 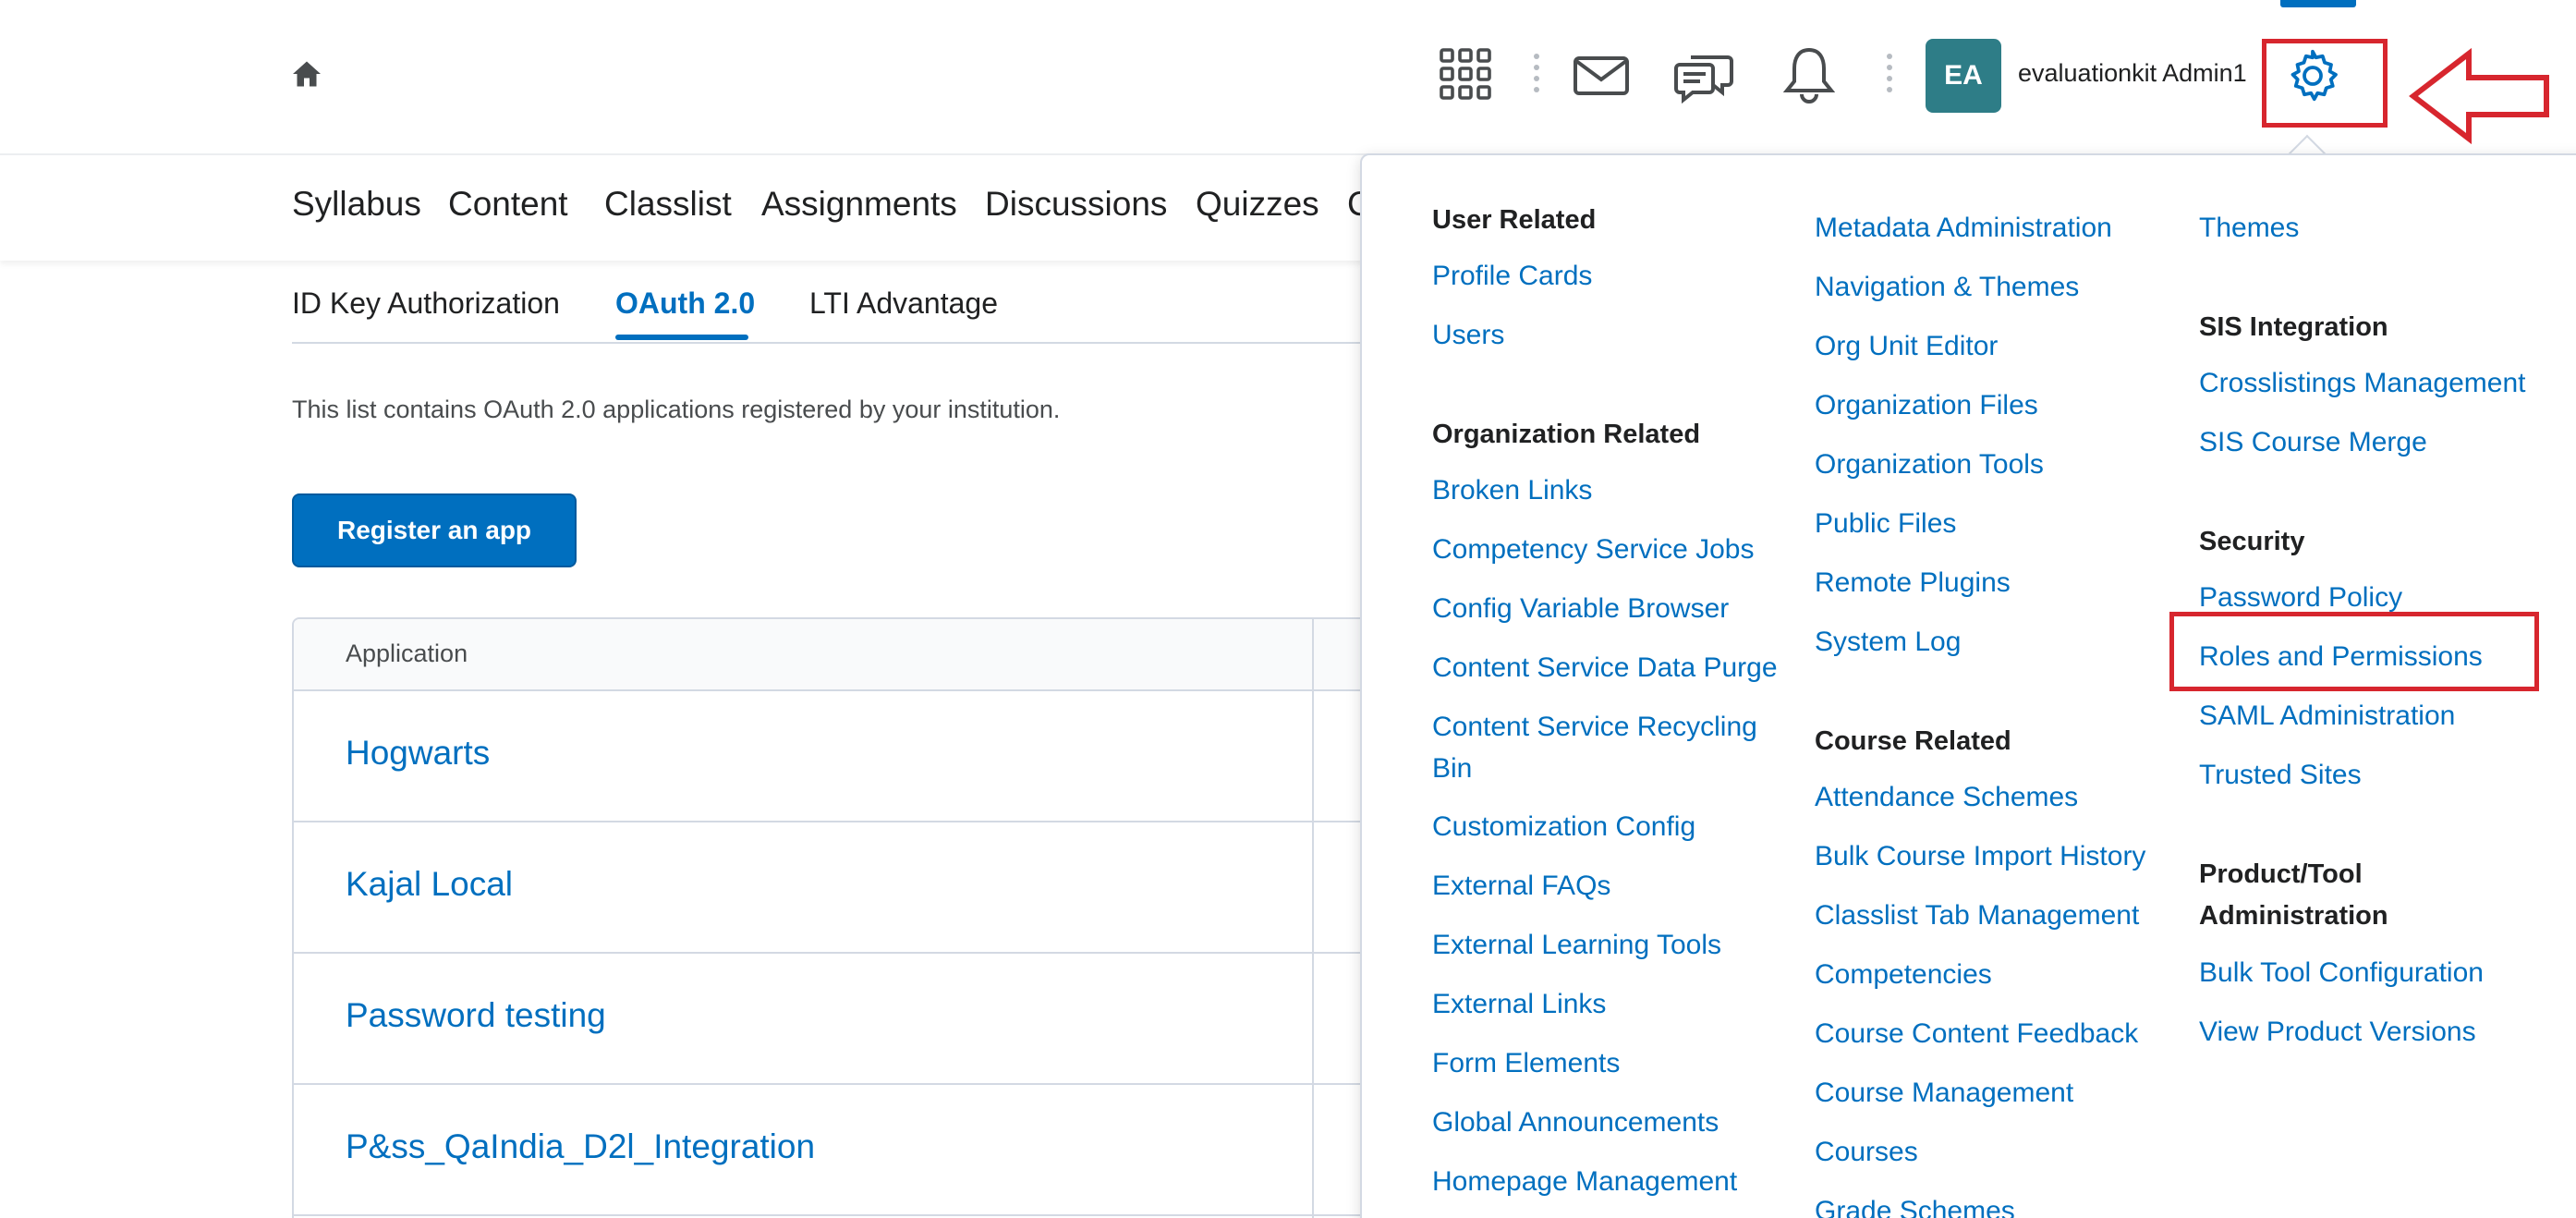 What do you see at coordinates (1514, 220) in the screenshot?
I see `heading-user-related: User Related` at bounding box center [1514, 220].